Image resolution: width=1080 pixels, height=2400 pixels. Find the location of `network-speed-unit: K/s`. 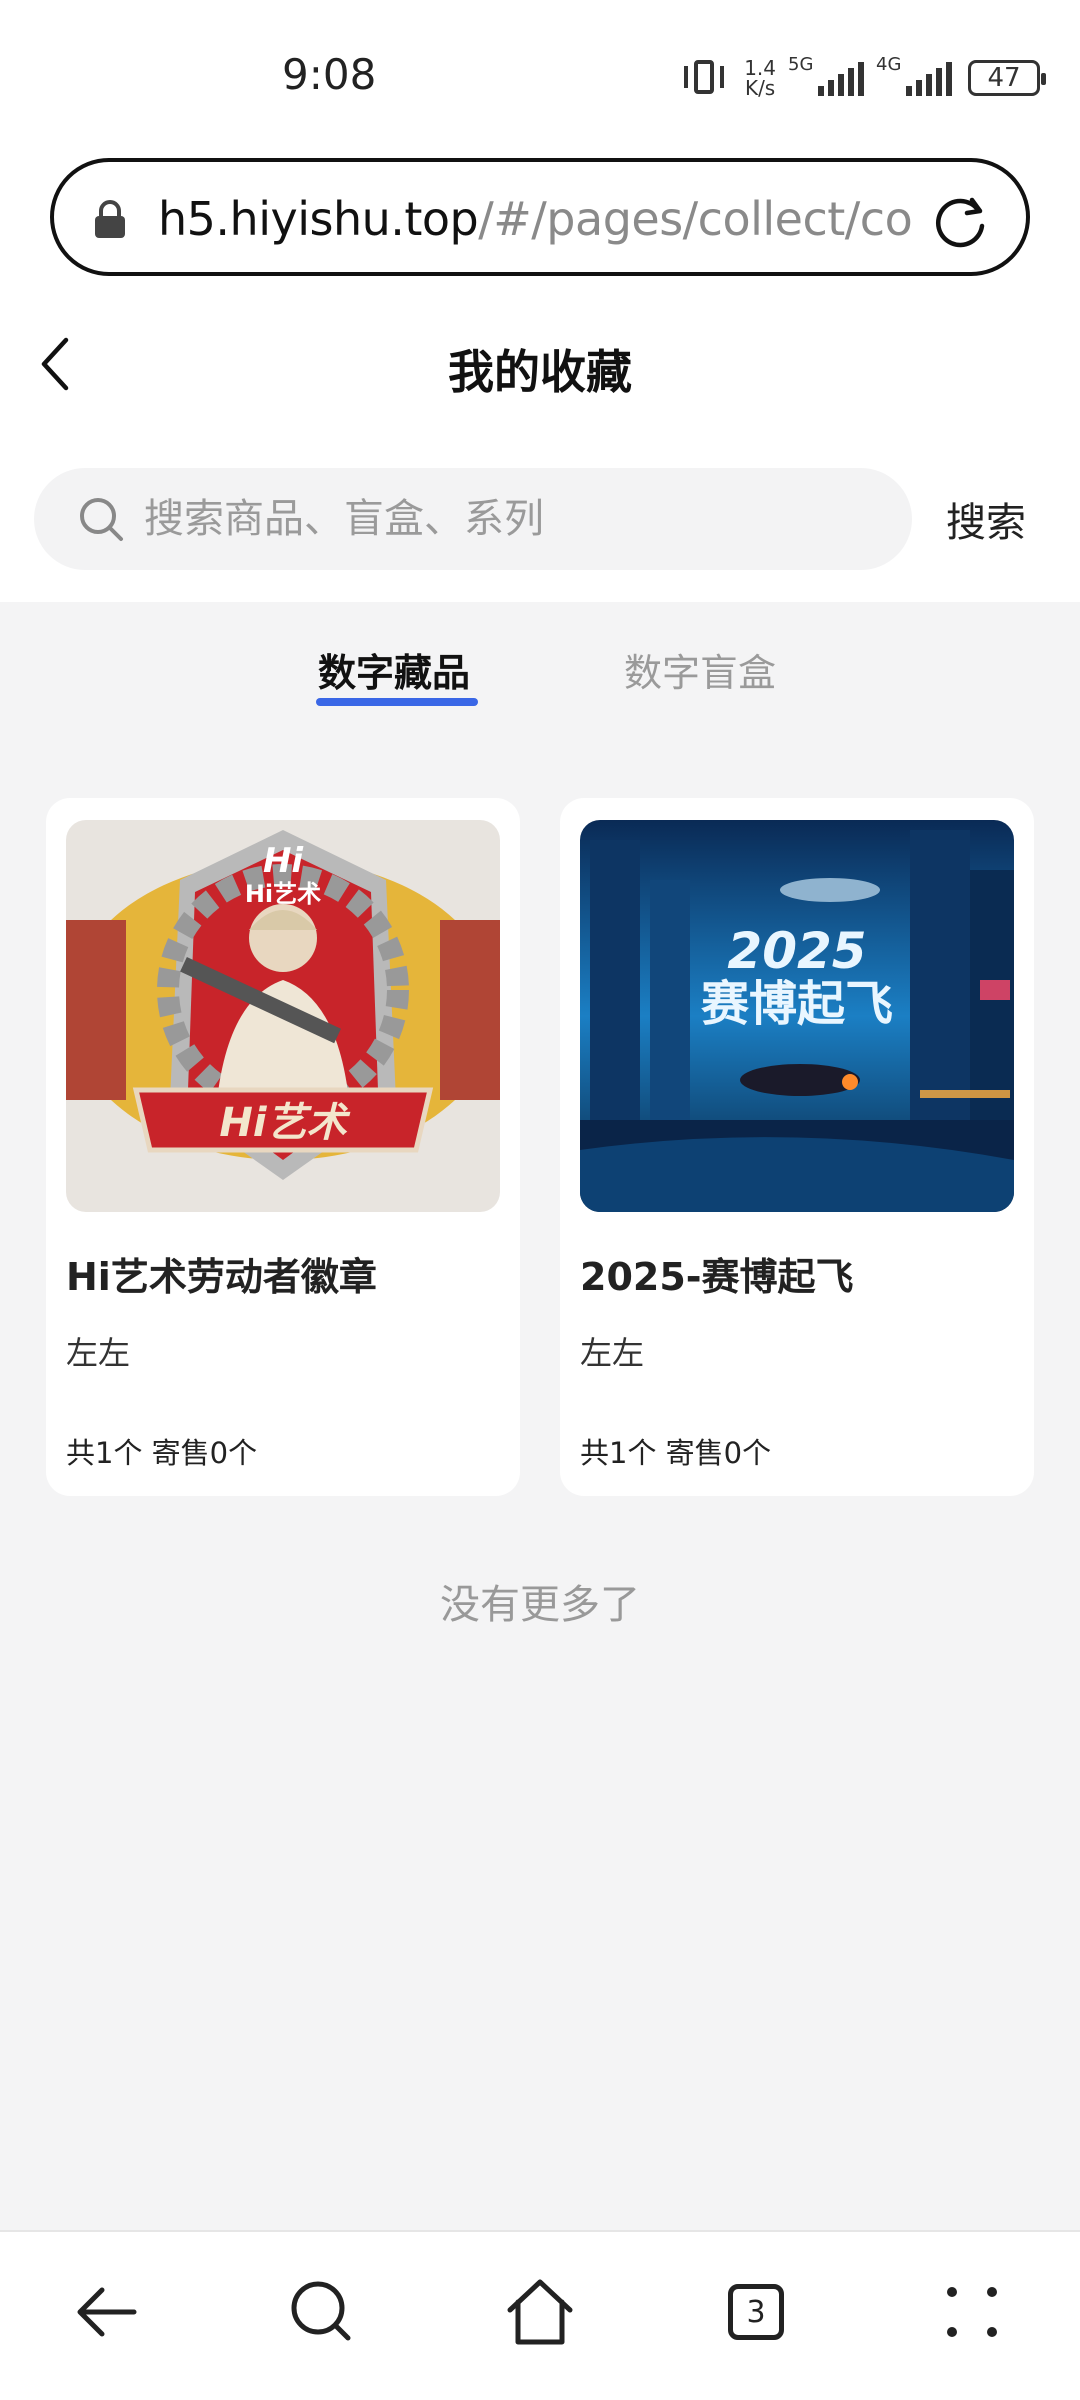

network-speed-unit: K/s is located at coordinates (760, 88).